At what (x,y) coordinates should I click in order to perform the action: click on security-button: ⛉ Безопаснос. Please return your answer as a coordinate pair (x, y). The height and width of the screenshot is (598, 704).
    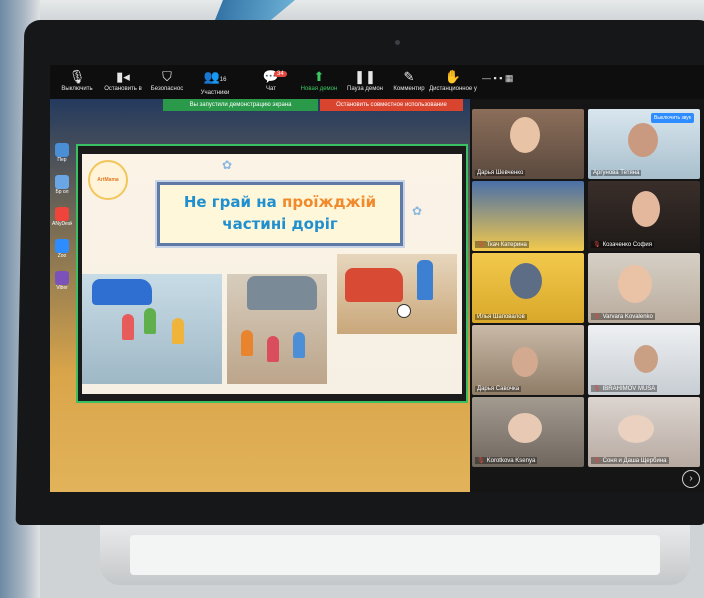
    Looking at the image, I should click on (167, 80).